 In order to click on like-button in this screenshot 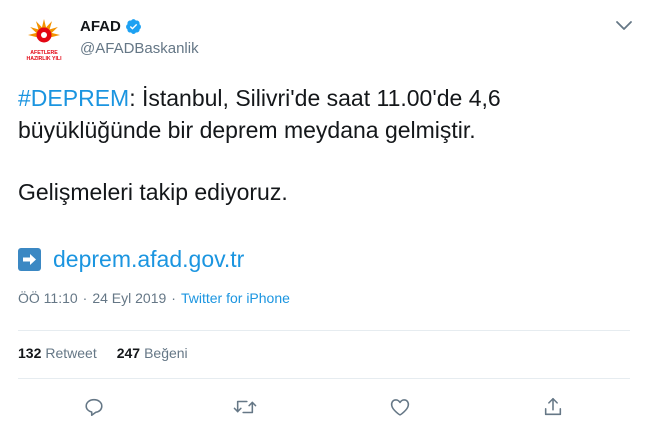, I will do `click(400, 407)`.